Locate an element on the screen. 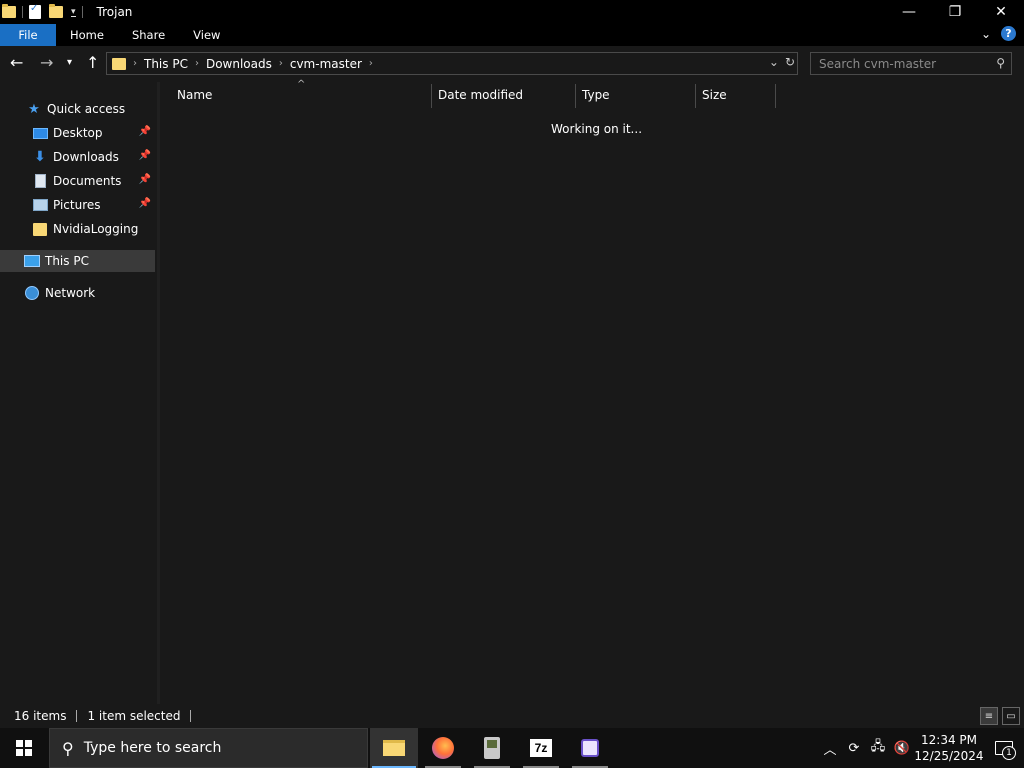 The image size is (1024, 768). computer-icon is located at coordinates (32, 261).